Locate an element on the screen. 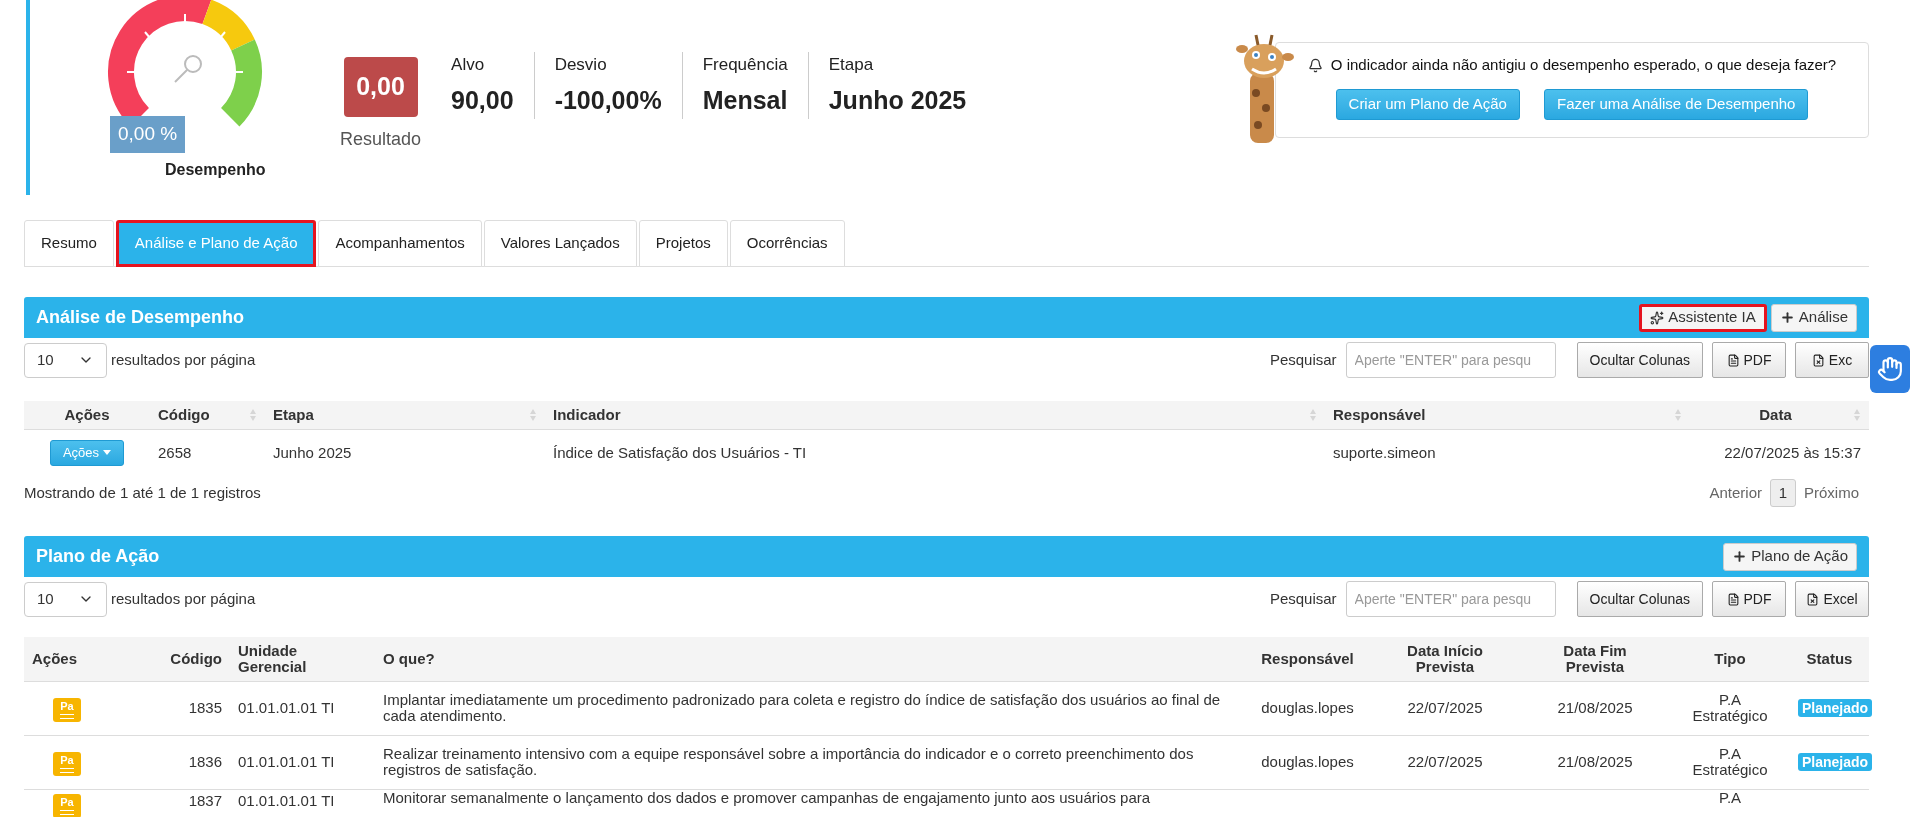 Image resolution: width=1911 pixels, height=817 pixels. bell-icon is located at coordinates (1315, 65).